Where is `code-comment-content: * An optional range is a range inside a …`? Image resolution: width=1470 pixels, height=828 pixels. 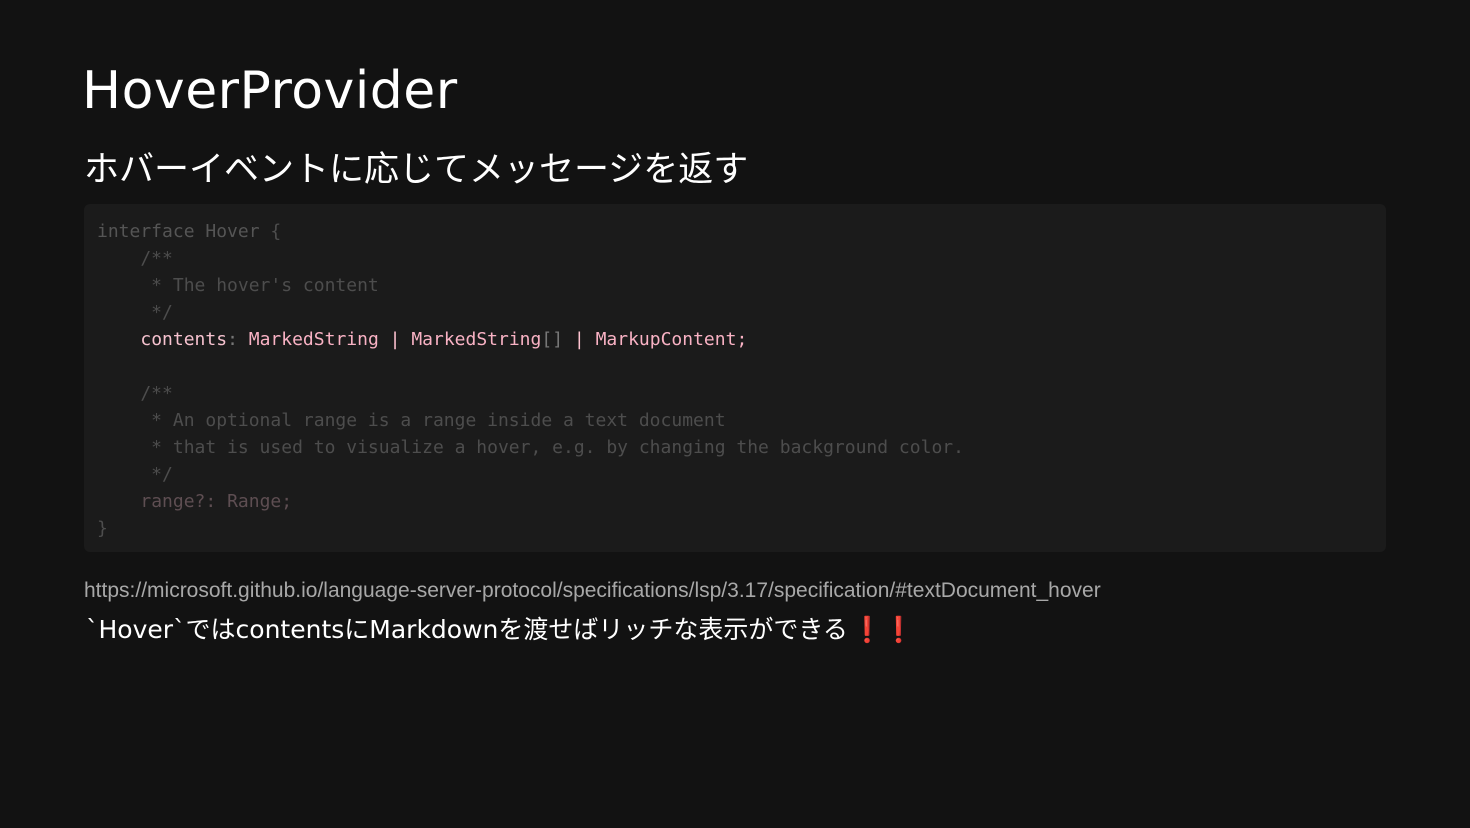 code-comment-content: * An optional range is a range inside a … is located at coordinates (411, 420).